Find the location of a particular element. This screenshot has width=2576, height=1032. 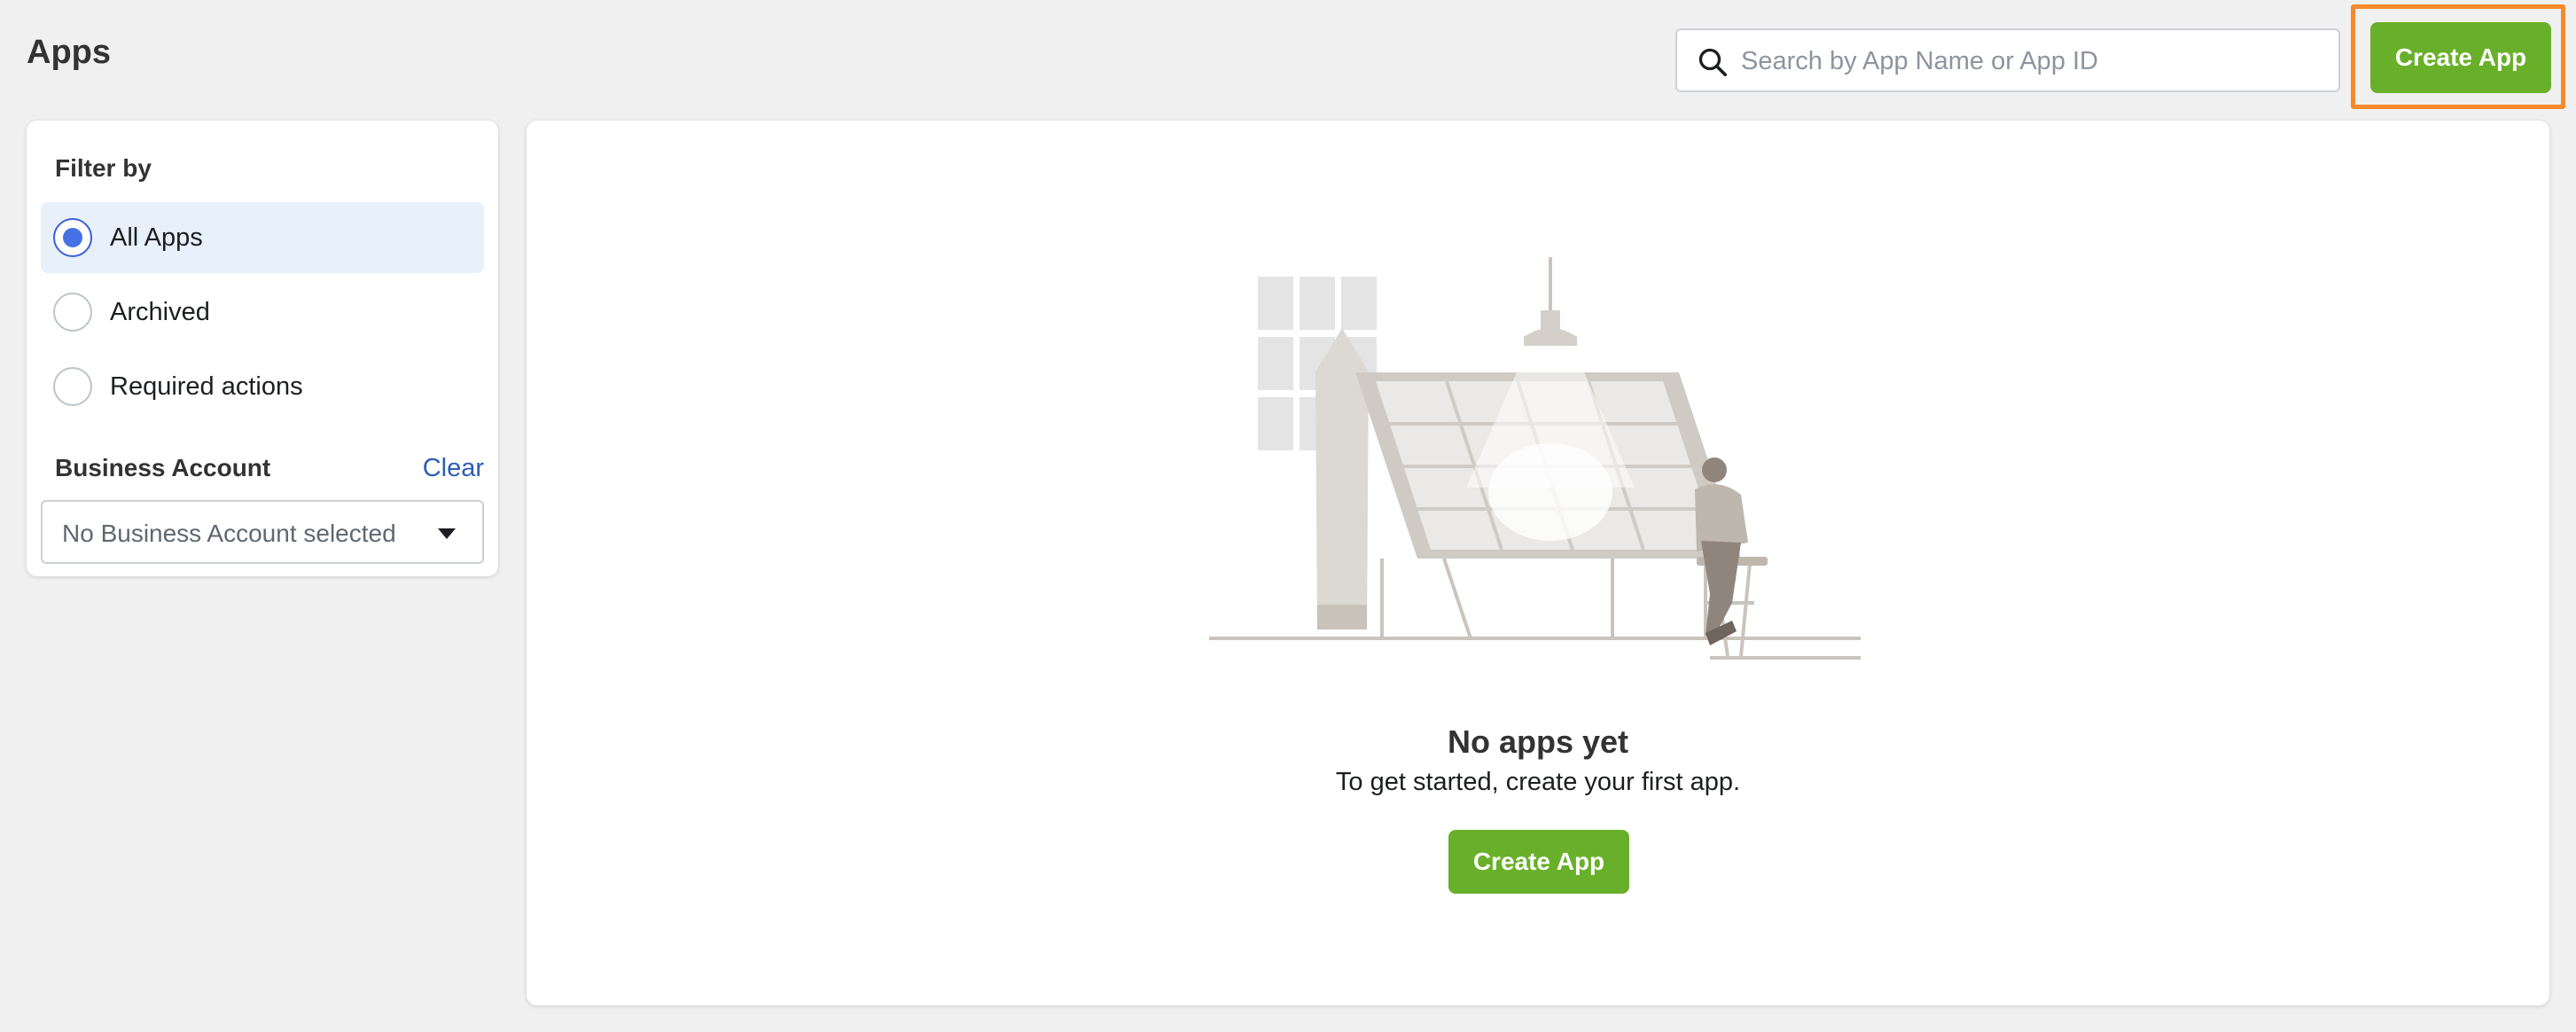

business-account-select: No Business Account selected is located at coordinates (262, 532).